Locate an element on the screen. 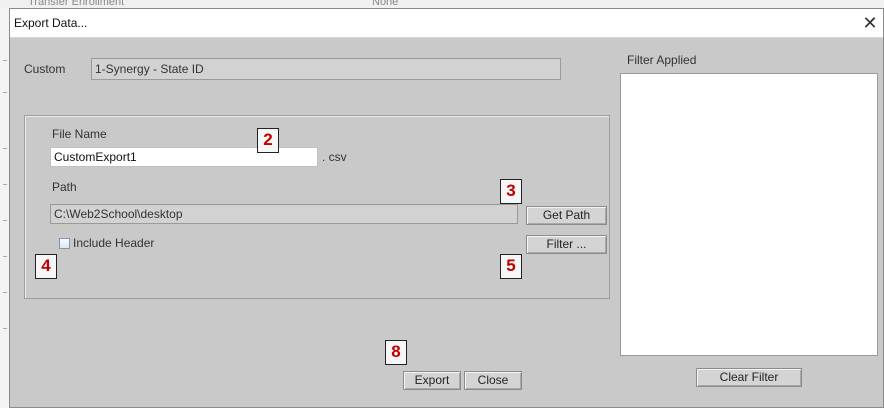  include-header-label: Include Header is located at coordinates (114, 243).